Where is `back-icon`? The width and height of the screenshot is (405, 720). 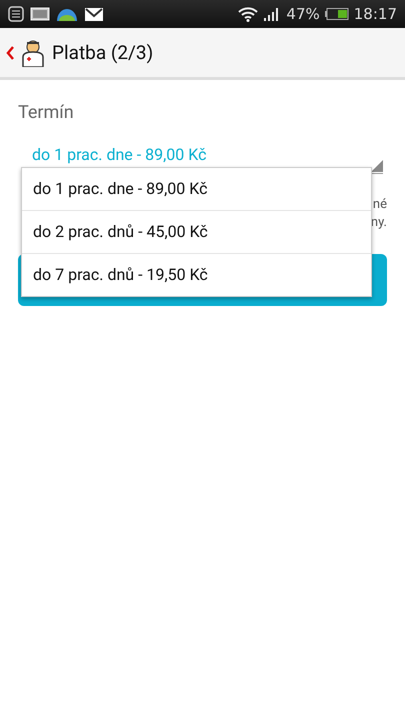 back-icon is located at coordinates (10, 53).